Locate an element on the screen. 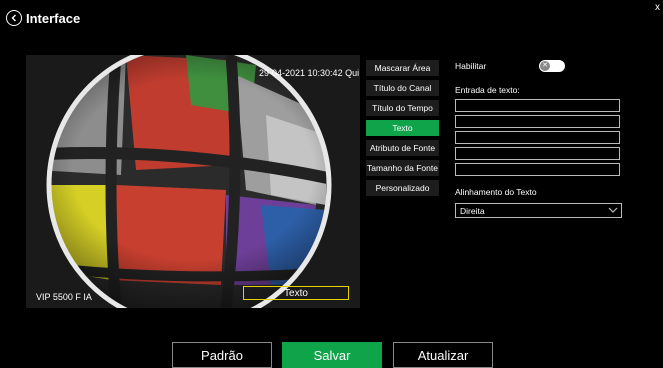  menu-item-atributo-fonte: Atributo de Fonte is located at coordinates (402, 148).